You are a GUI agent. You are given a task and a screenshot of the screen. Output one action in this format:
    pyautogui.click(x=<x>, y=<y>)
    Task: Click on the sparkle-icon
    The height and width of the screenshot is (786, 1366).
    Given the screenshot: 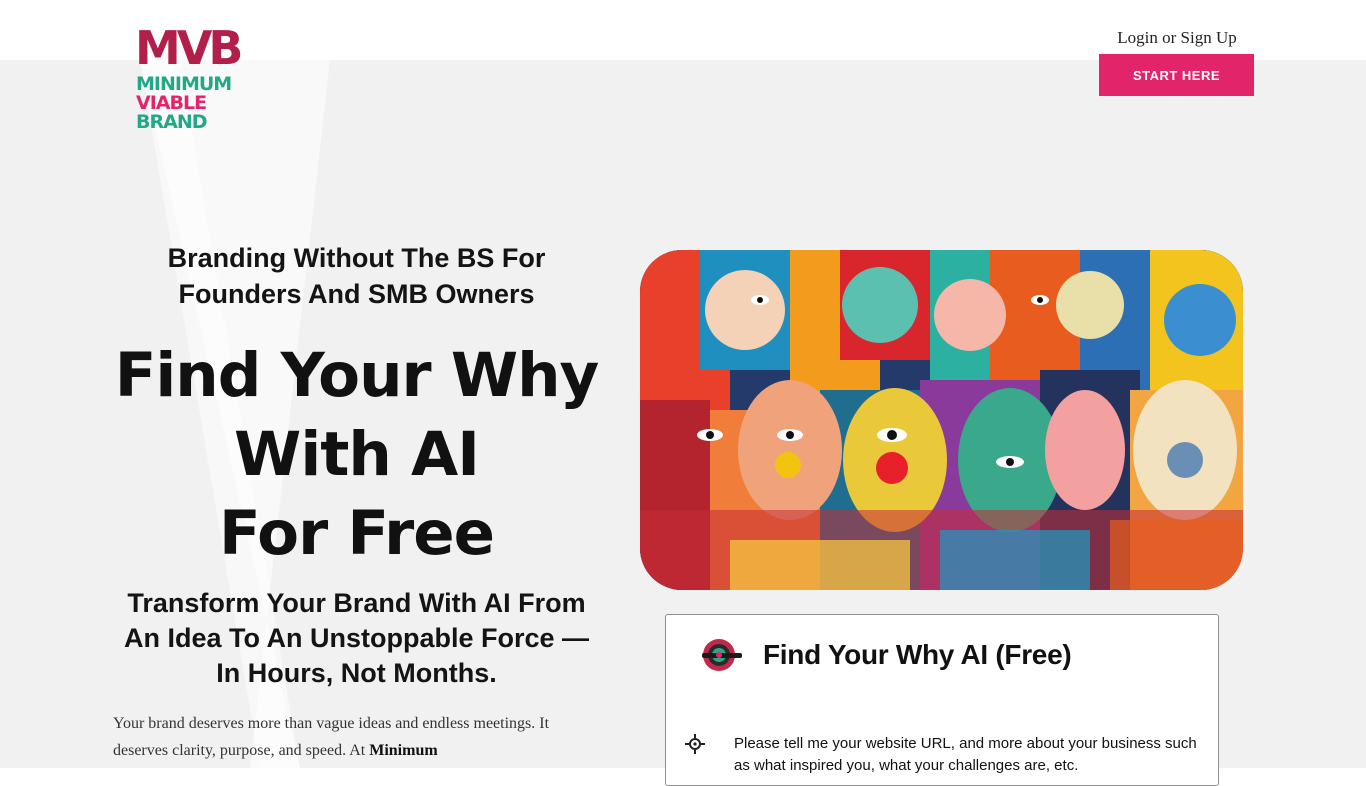 What is the action you would take?
    pyautogui.click(x=695, y=744)
    